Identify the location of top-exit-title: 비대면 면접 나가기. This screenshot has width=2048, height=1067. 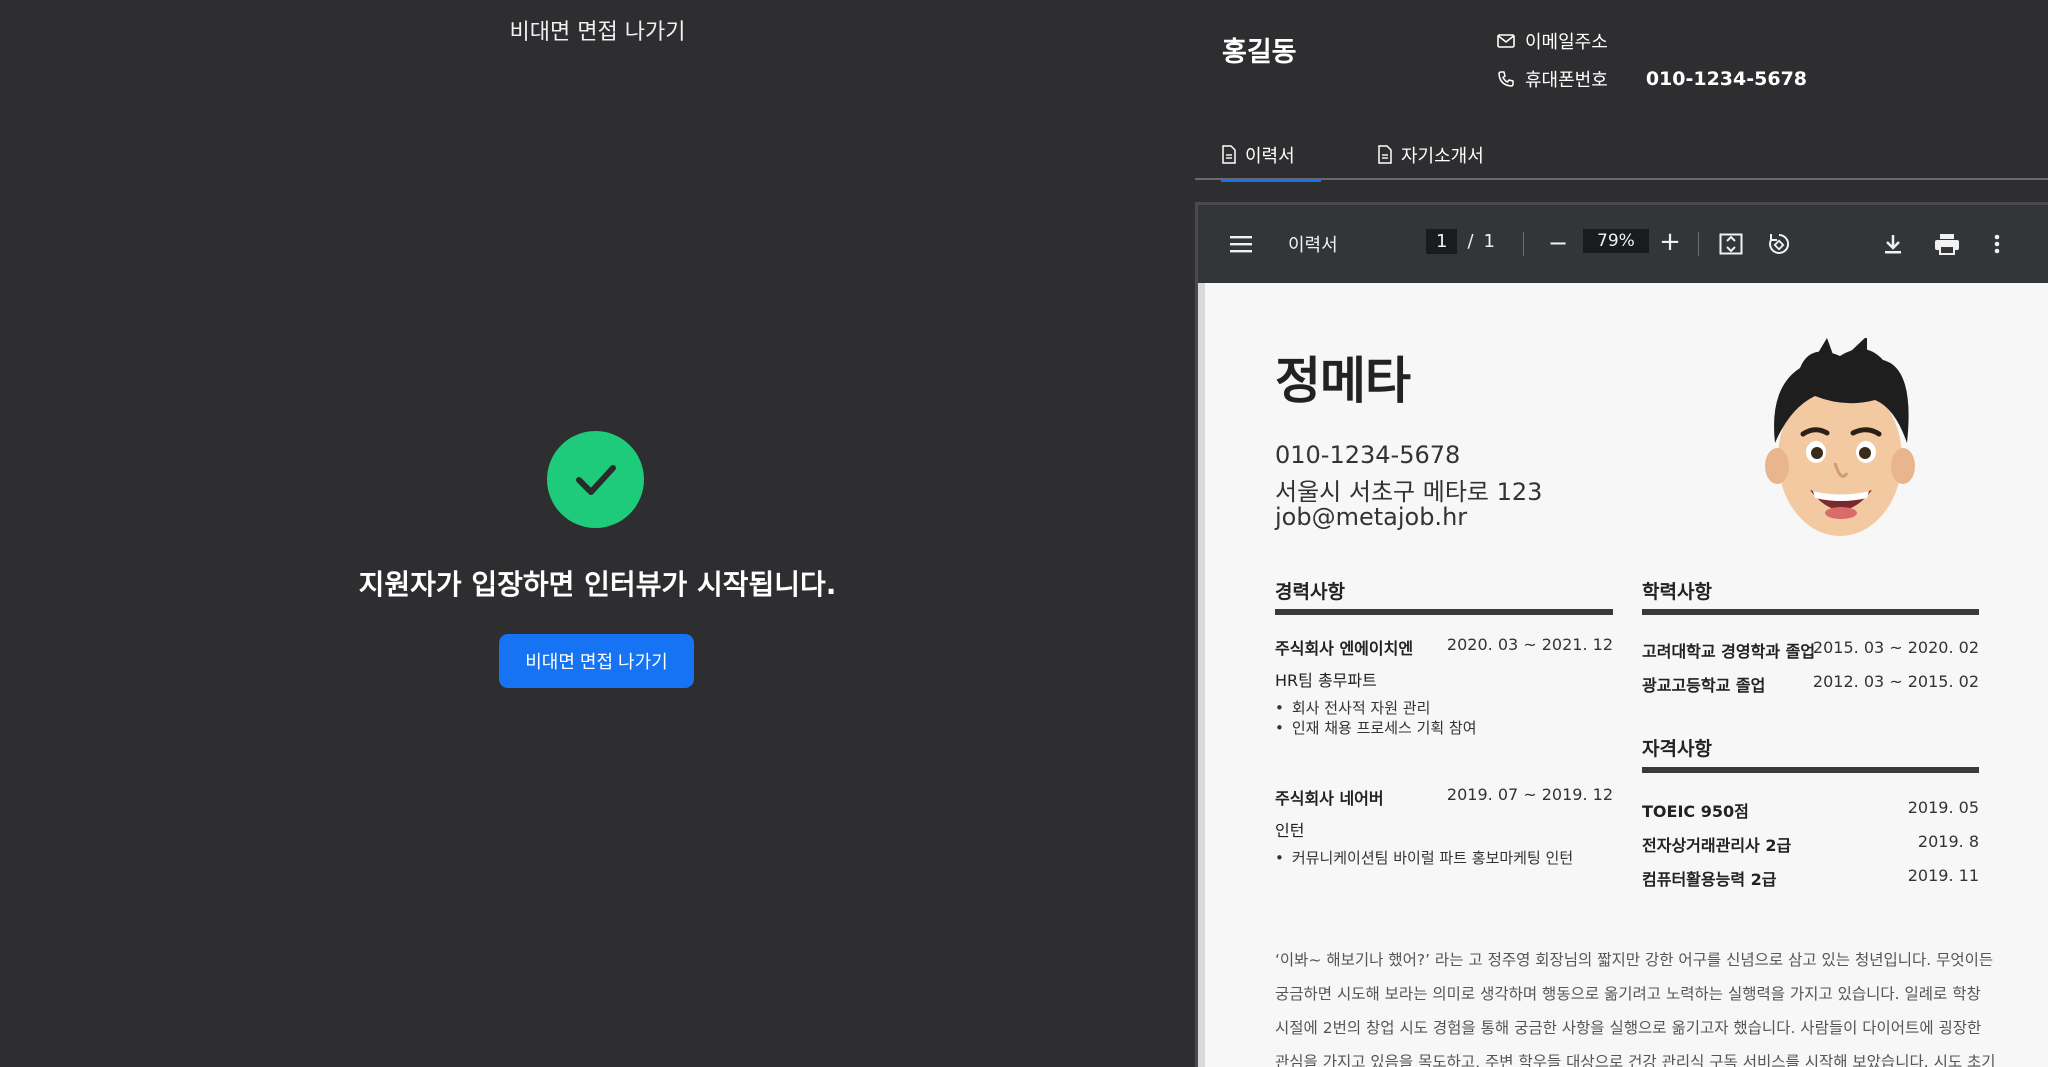
(597, 32).